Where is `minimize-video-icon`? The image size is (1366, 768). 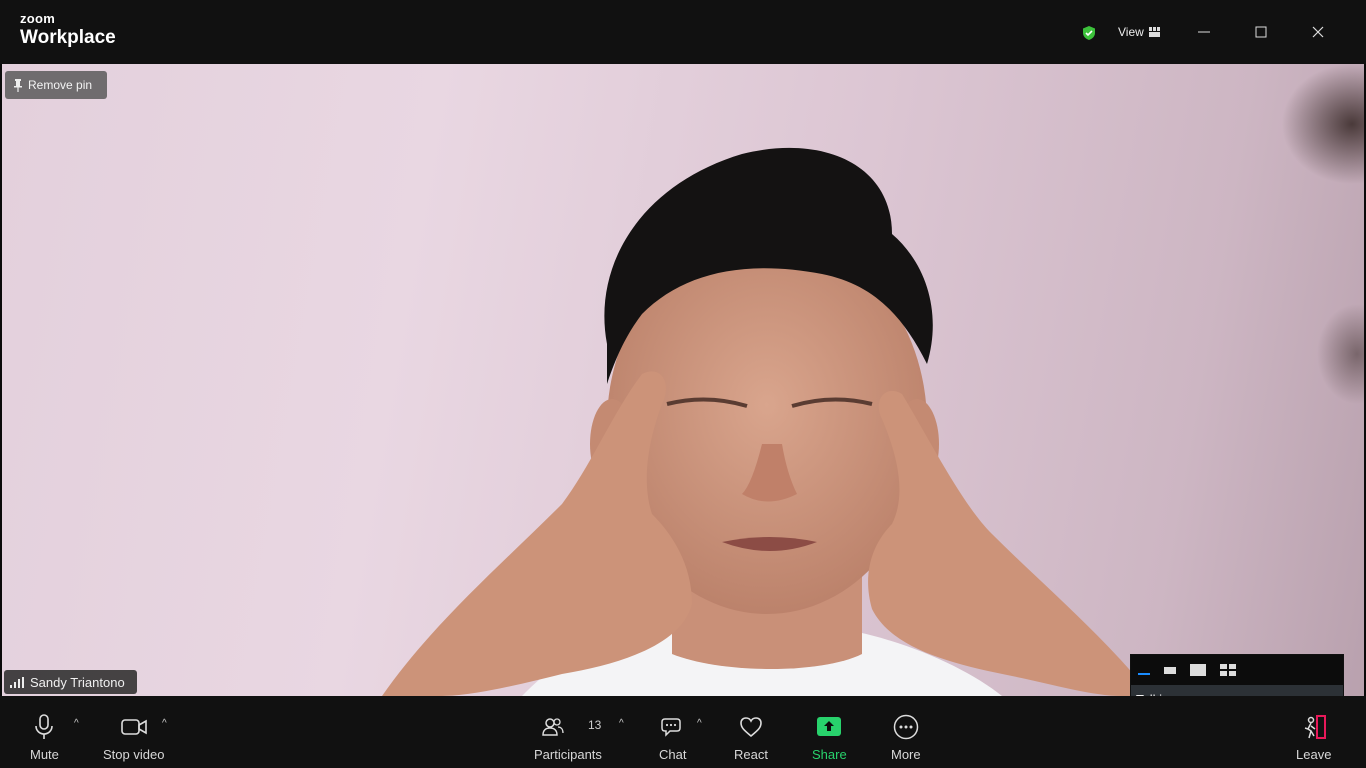
minimize-video-icon is located at coordinates (1144, 670).